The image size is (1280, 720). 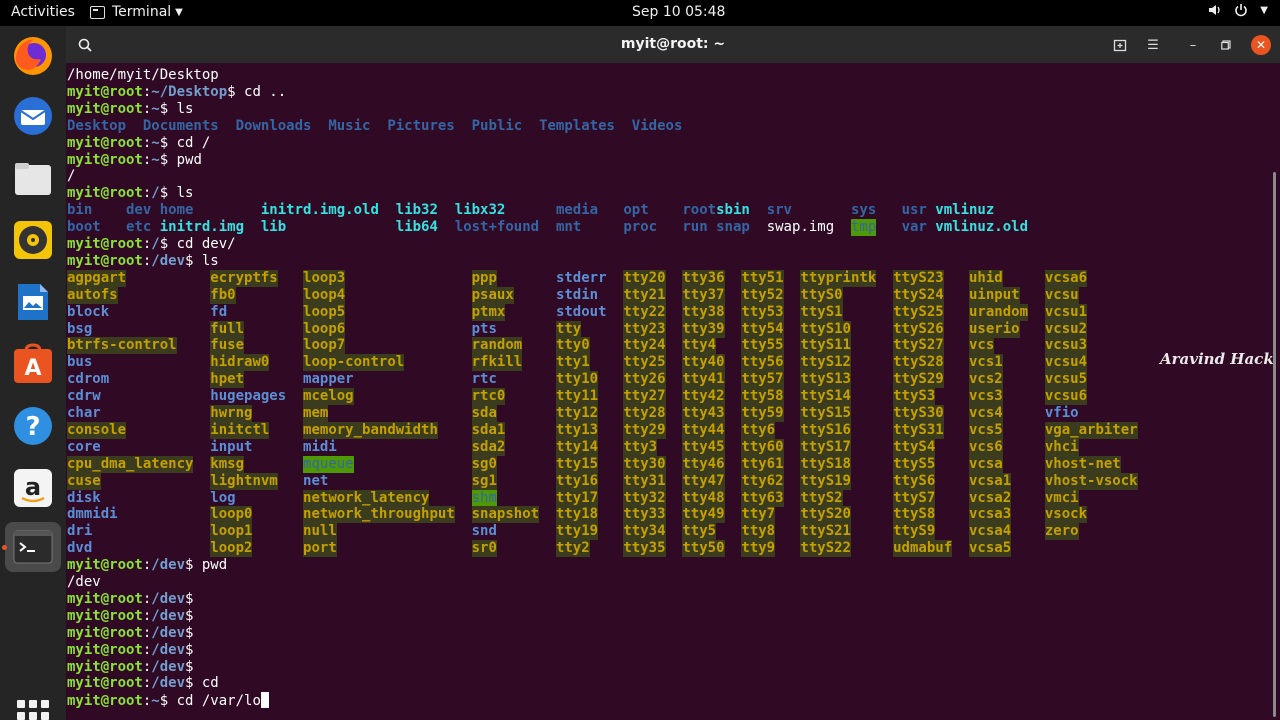 I want to click on directory-entry: Downloads, so click(x=273, y=125).